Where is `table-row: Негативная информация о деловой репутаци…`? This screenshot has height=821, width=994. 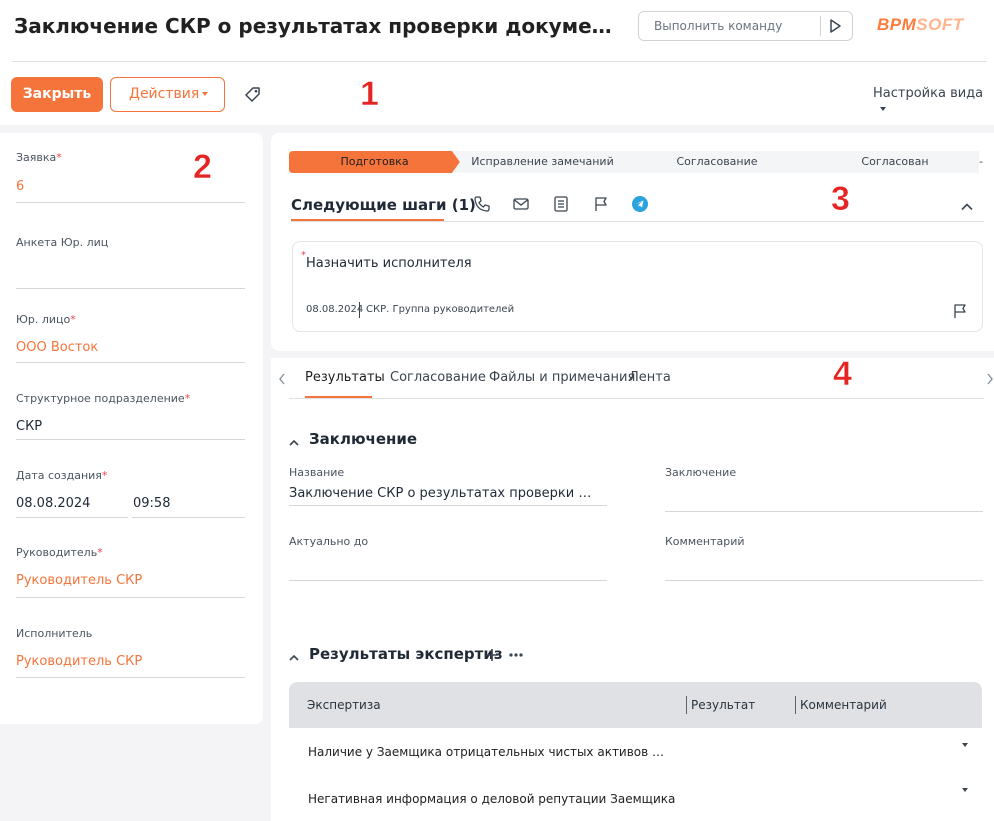
table-row: Негативная информация о деловой репутаци… is located at coordinates (491, 799).